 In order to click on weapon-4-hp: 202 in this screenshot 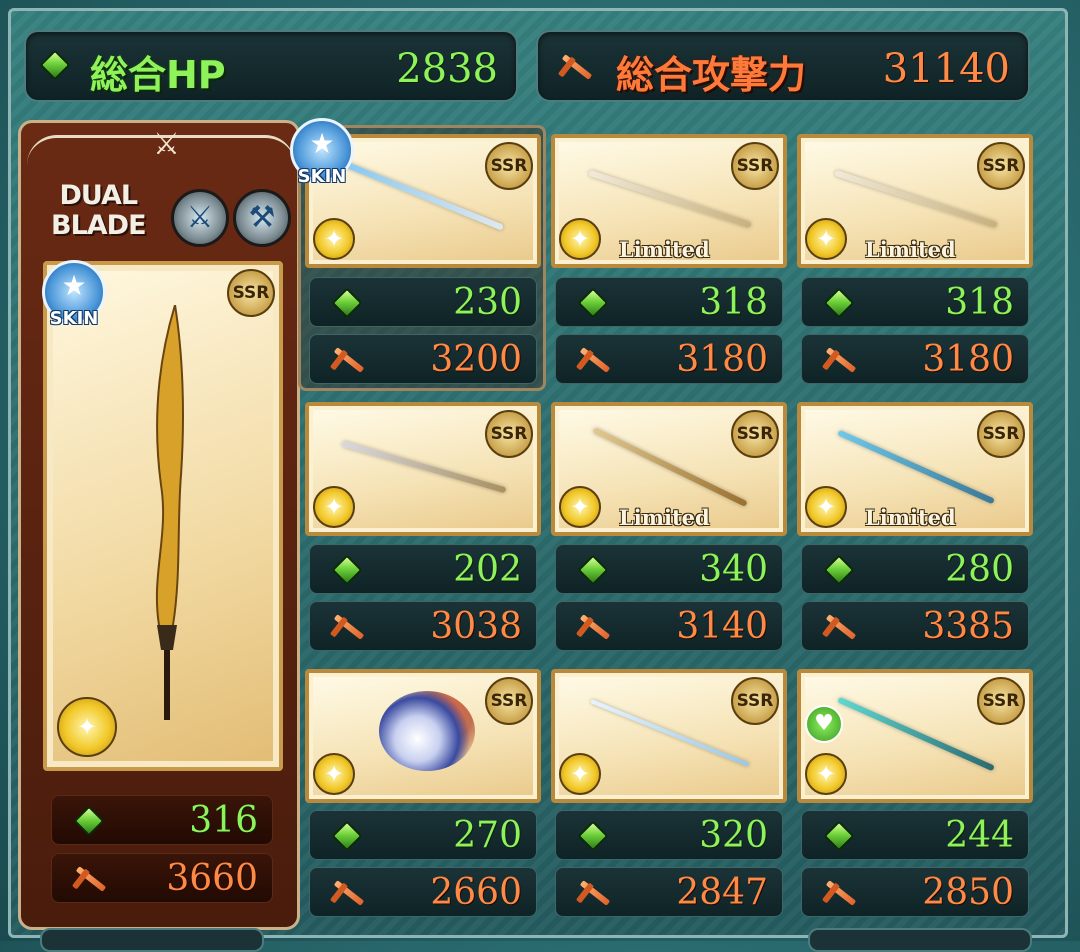, I will do `click(423, 569)`.